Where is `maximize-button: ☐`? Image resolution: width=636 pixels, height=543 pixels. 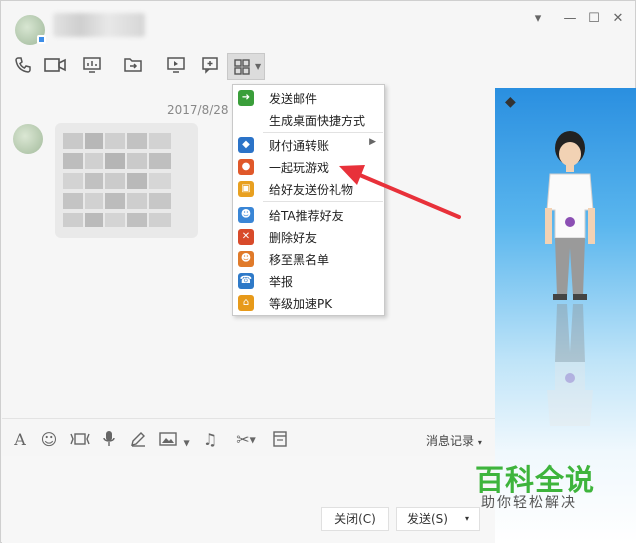 maximize-button: ☐ is located at coordinates (594, 19).